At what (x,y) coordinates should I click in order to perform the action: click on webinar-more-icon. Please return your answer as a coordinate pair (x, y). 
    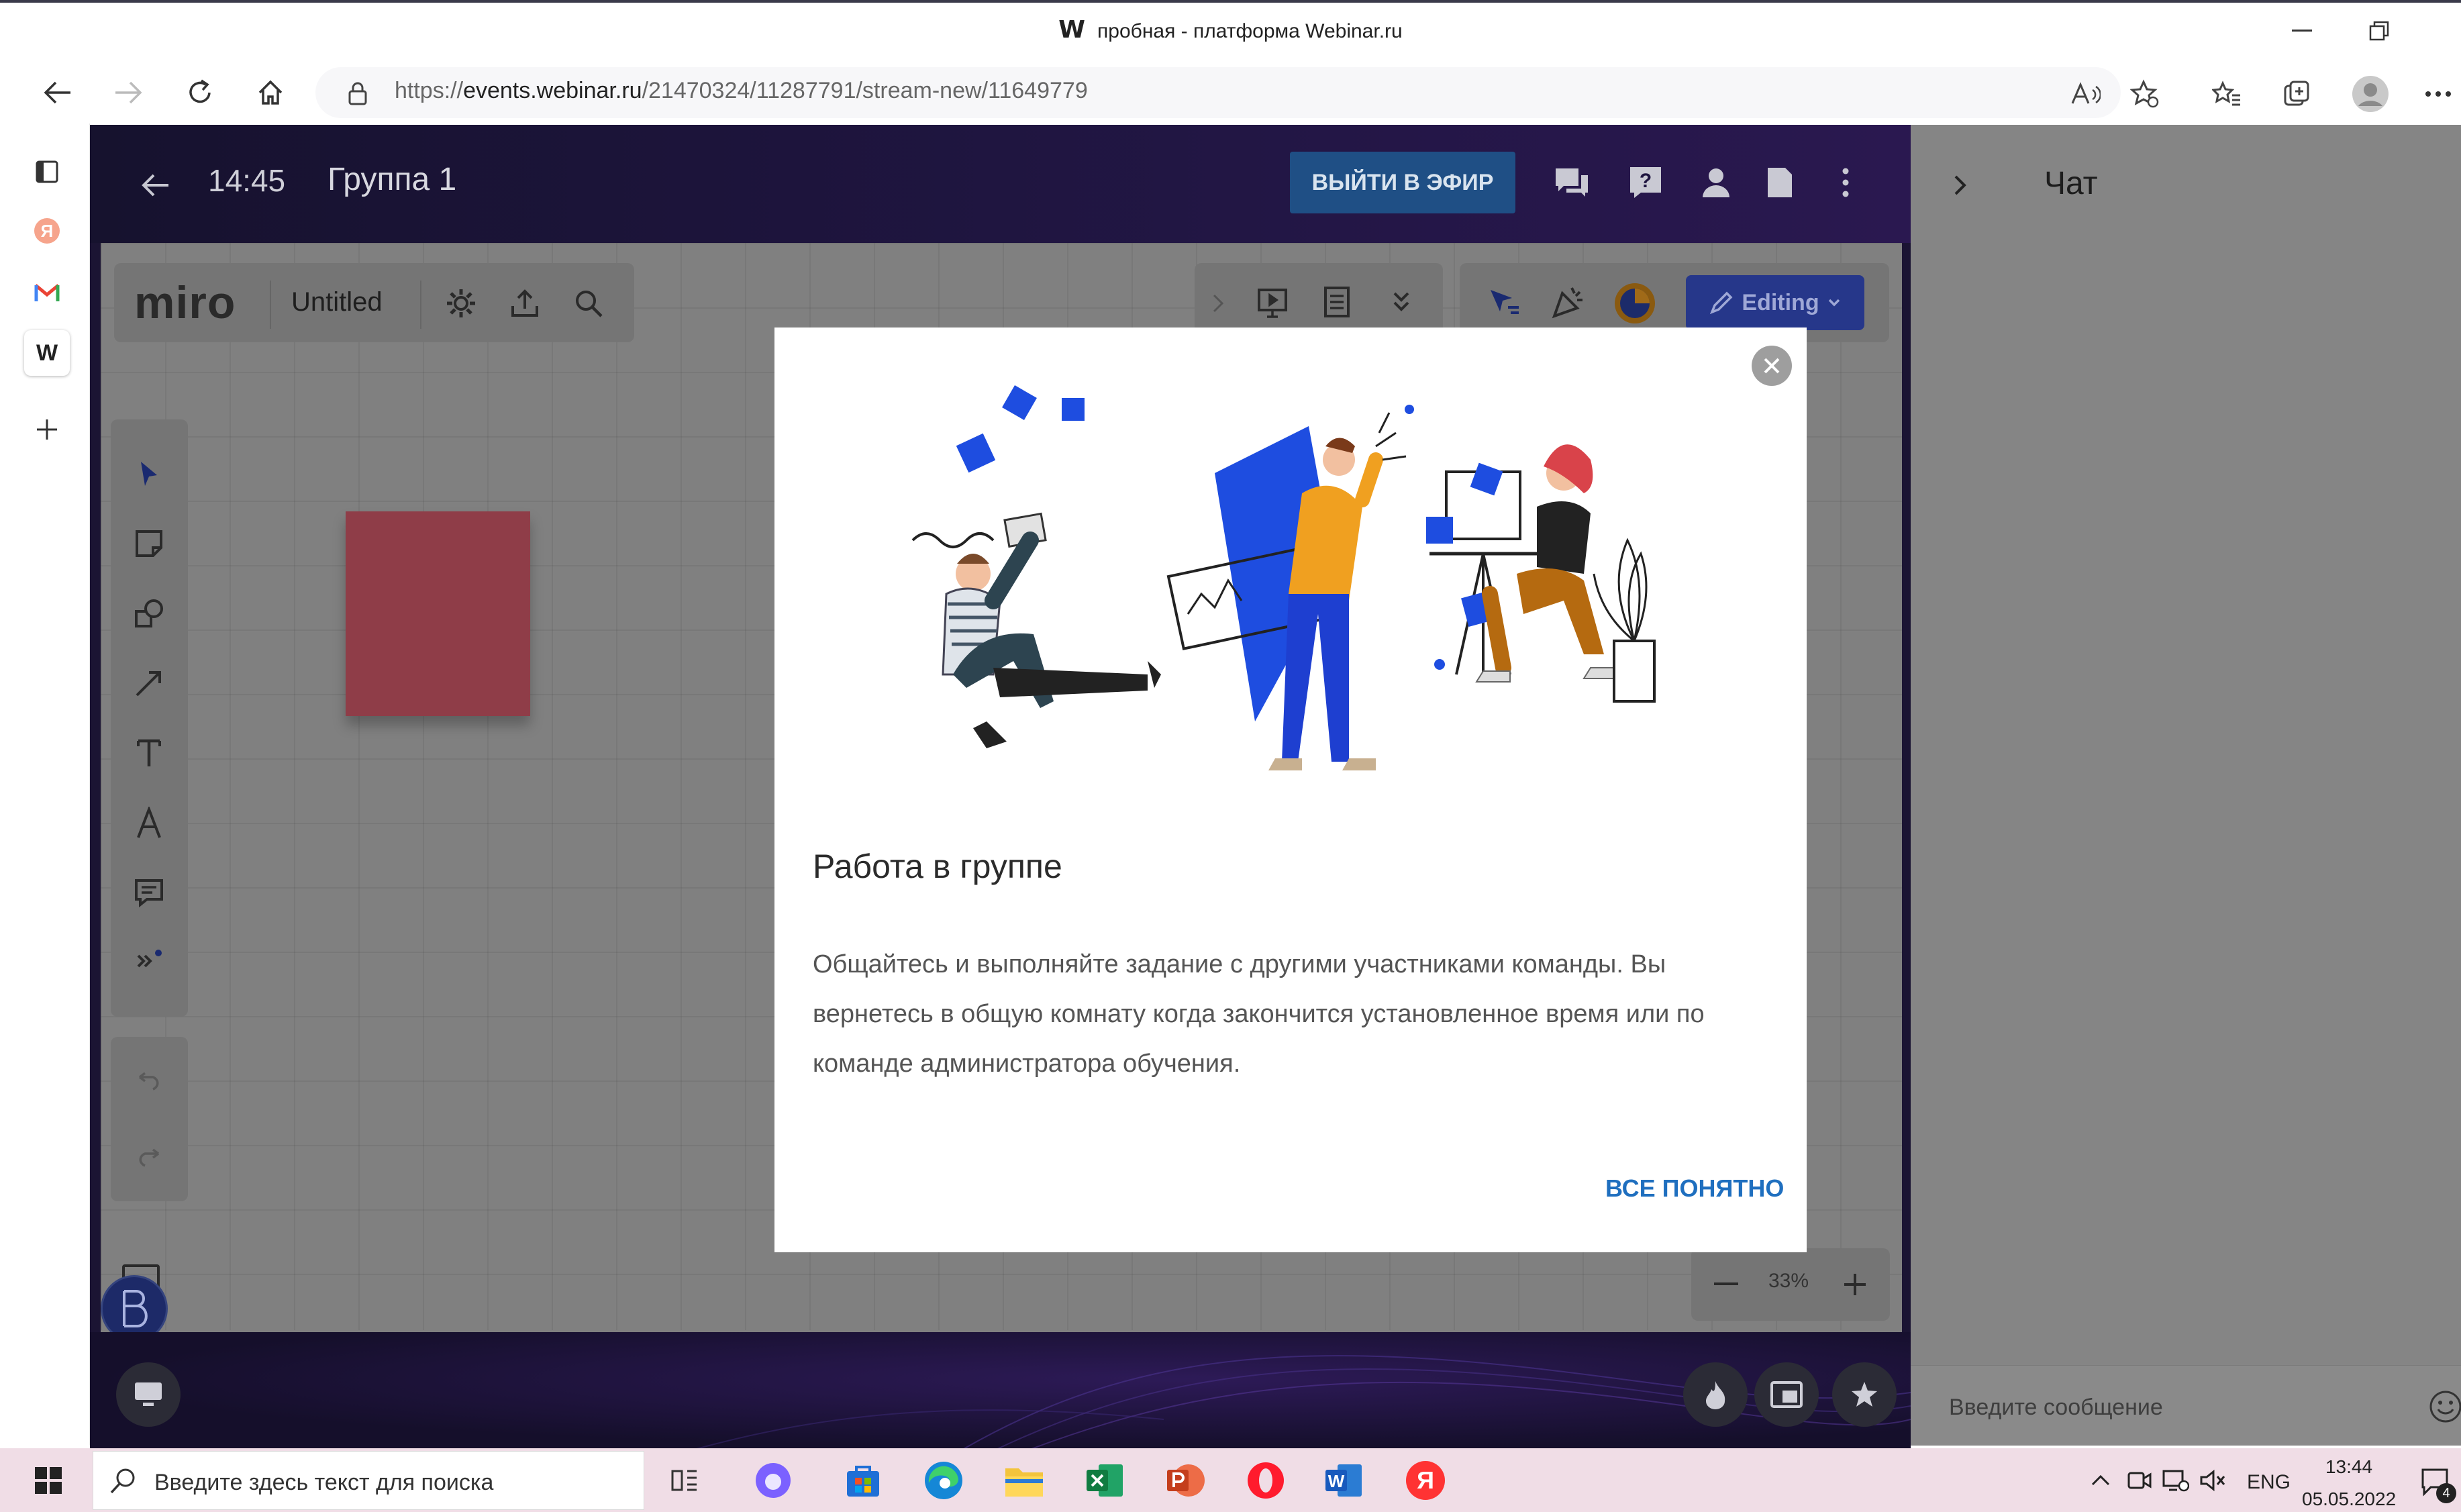
    Looking at the image, I should click on (1846, 182).